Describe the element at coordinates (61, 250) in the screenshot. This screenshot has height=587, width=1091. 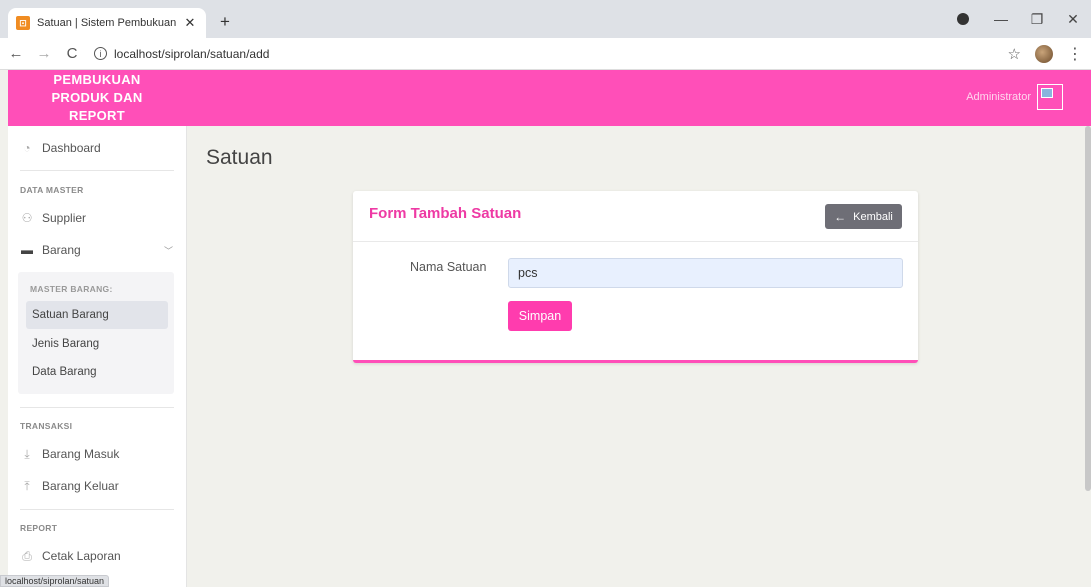
I see `sidebar-item-label: Barang` at that location.